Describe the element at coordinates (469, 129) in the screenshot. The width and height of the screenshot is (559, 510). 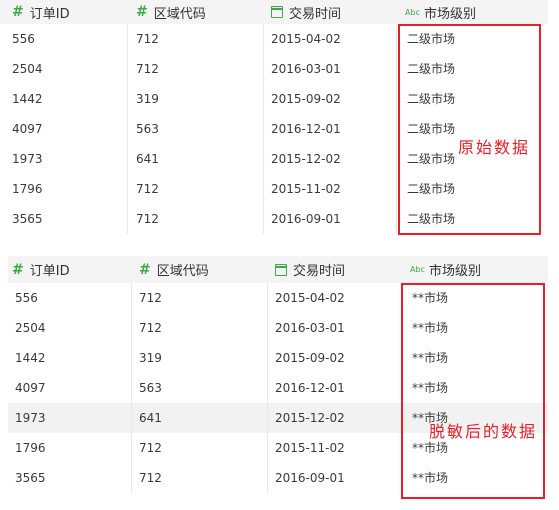
I see `original-market-level-highlight-box` at that location.